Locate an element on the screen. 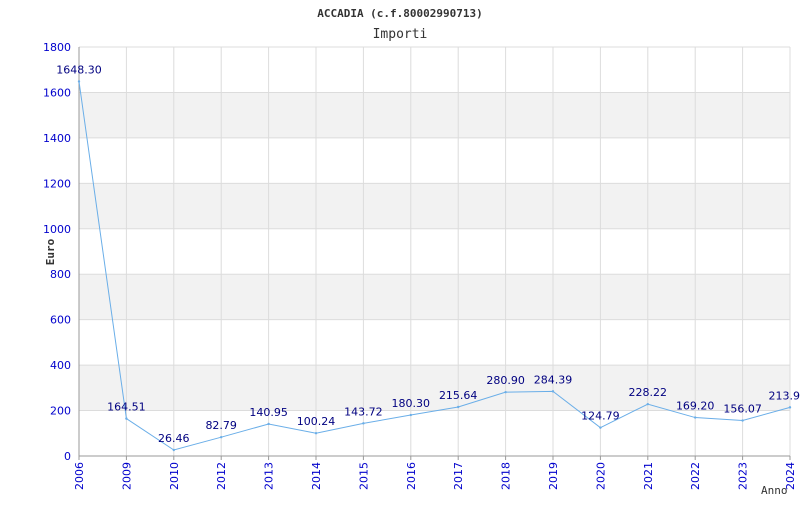 The height and width of the screenshot is (505, 800). data-label: 143.72 is located at coordinates (363, 411).